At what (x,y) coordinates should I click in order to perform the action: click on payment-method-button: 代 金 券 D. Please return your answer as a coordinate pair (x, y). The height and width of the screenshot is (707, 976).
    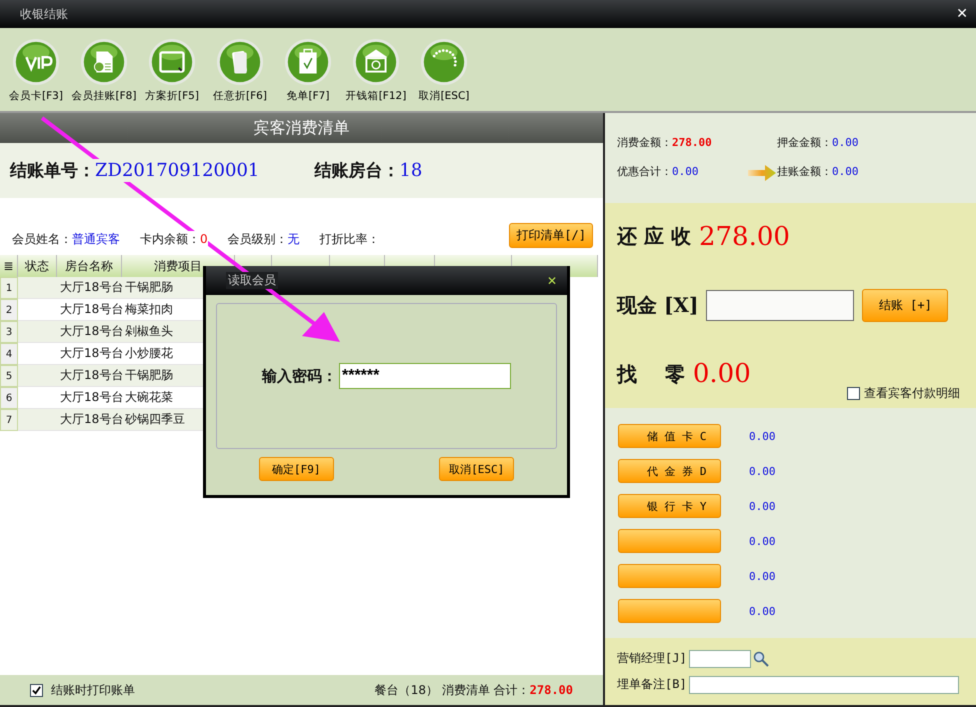
    Looking at the image, I should click on (669, 471).